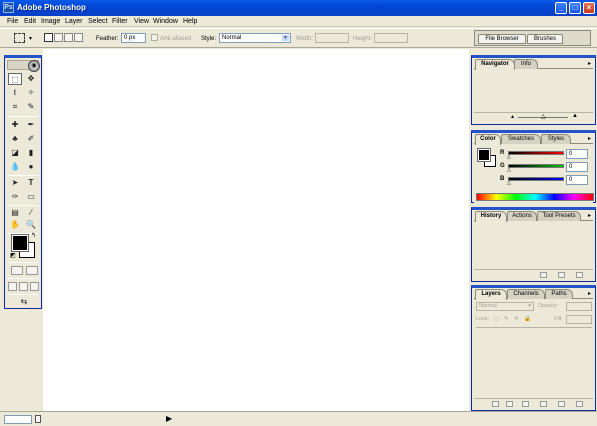 The image size is (597, 426). I want to click on move-tool-icon: ✥, so click(31, 79).